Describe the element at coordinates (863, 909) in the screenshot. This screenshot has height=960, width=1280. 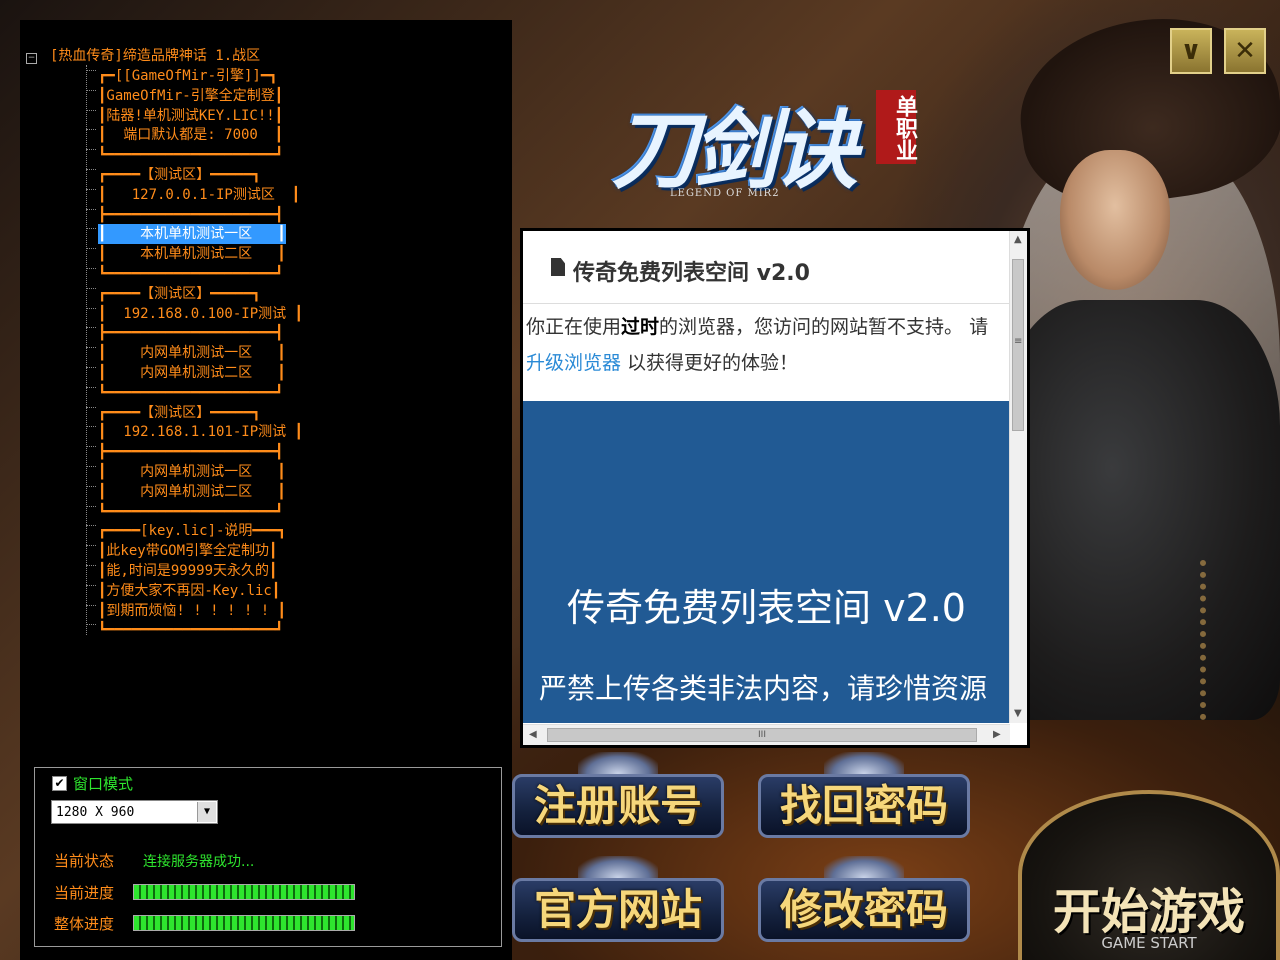
I see `change-password-label: 修改密码` at that location.